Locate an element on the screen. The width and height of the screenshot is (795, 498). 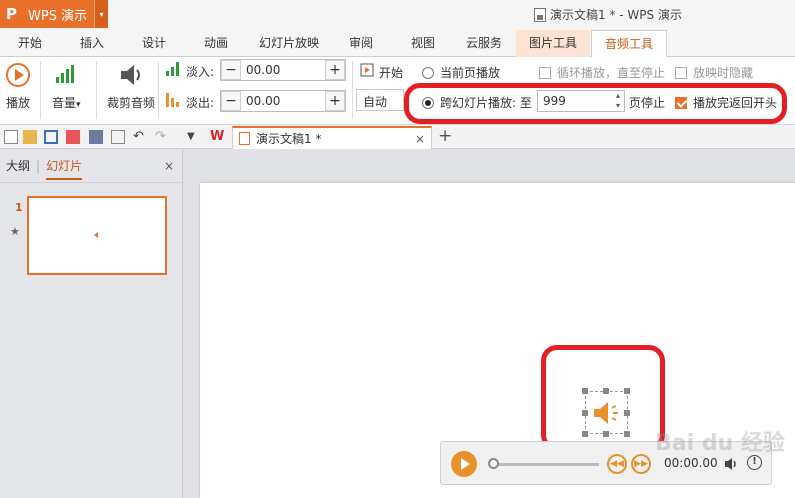
tab-cloud: 云服务 is located at coordinates (484, 43).